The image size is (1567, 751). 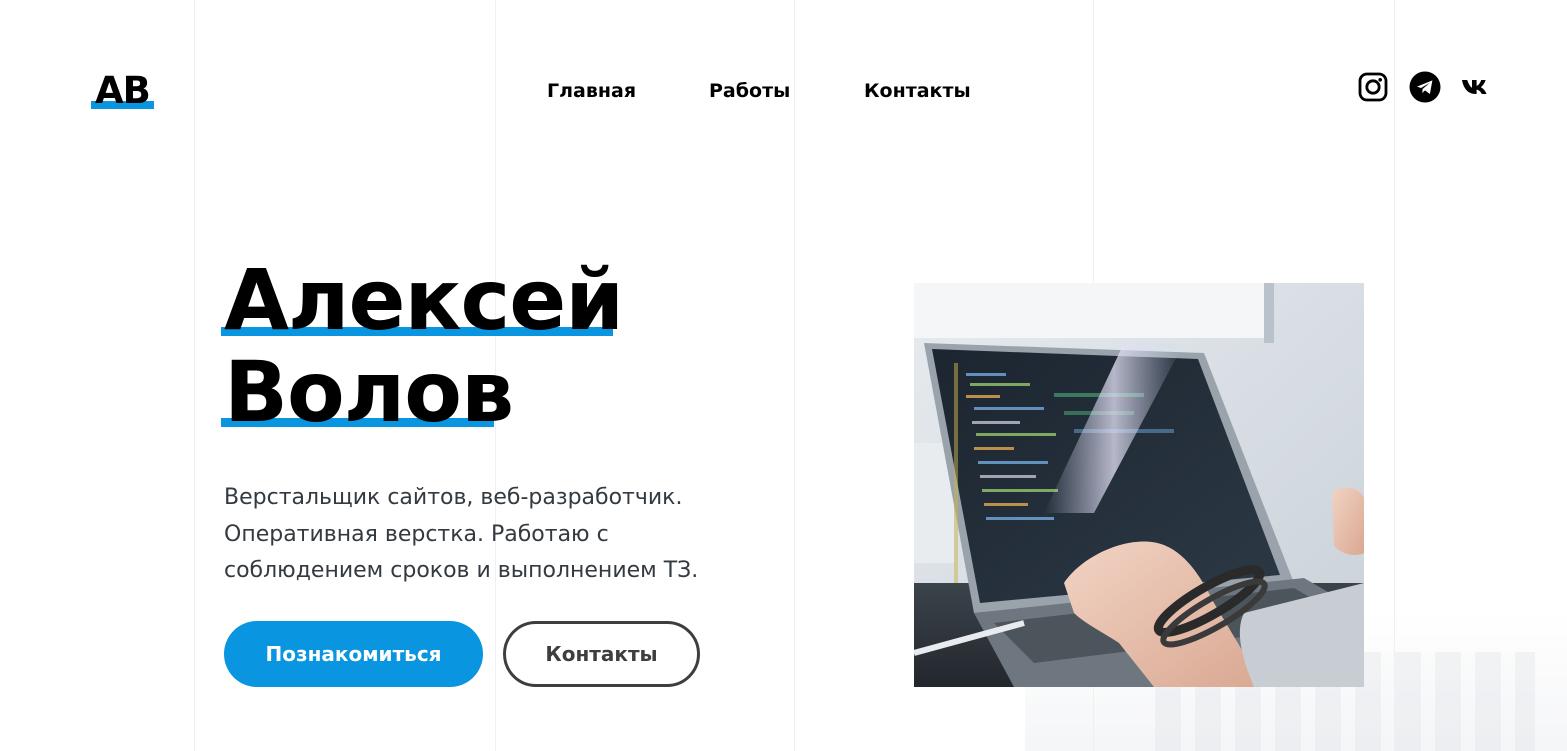 I want to click on site-logo: АВ, so click(x=122, y=91).